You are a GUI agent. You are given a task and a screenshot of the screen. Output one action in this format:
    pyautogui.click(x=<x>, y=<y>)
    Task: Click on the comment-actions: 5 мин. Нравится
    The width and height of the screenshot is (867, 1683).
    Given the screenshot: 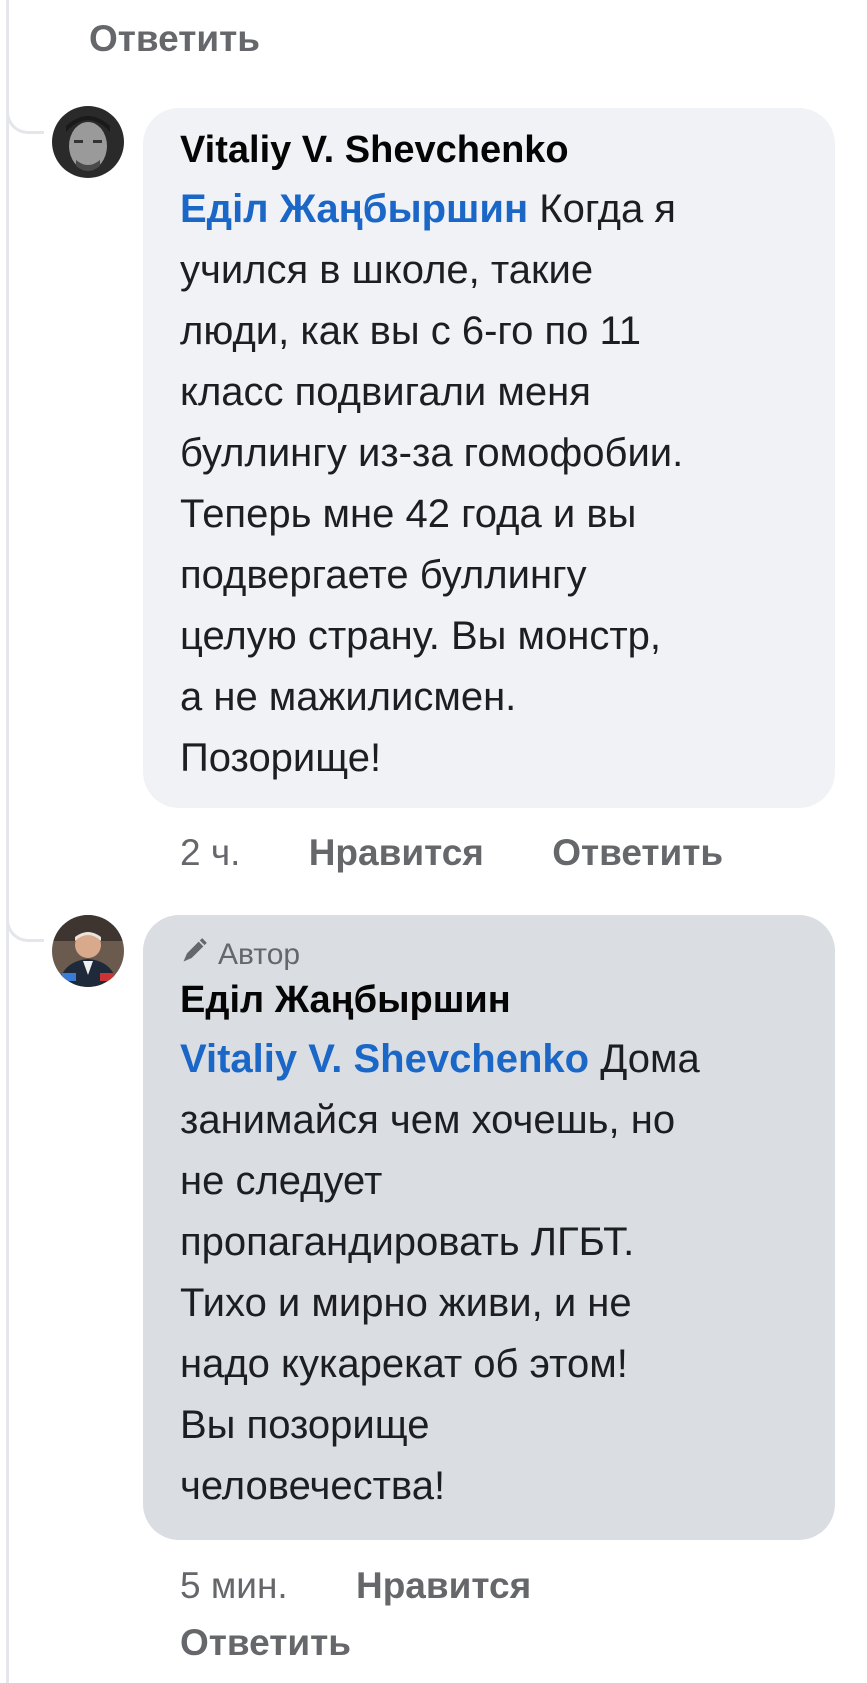 What is the action you would take?
    pyautogui.click(x=355, y=1586)
    